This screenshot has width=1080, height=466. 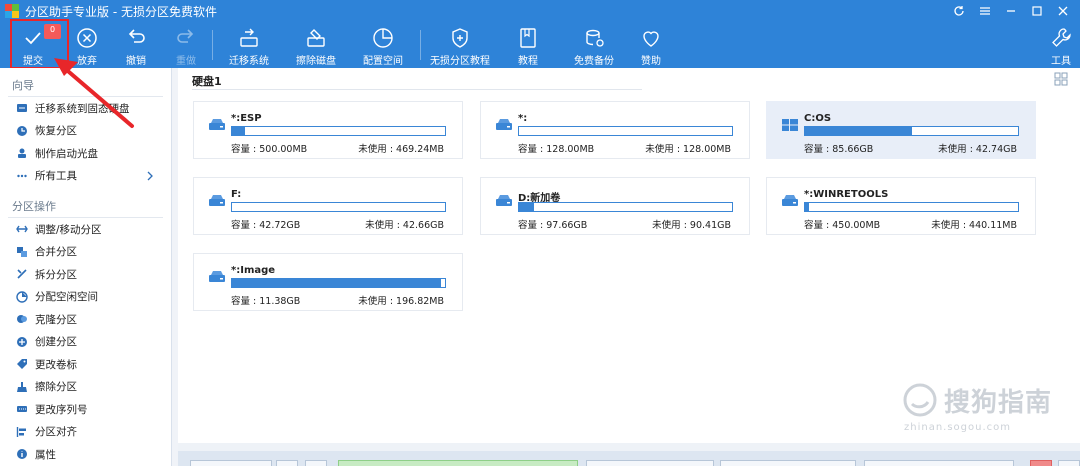 What do you see at coordinates (22, 386) in the screenshot?
I see `wipe-icon` at bounding box center [22, 386].